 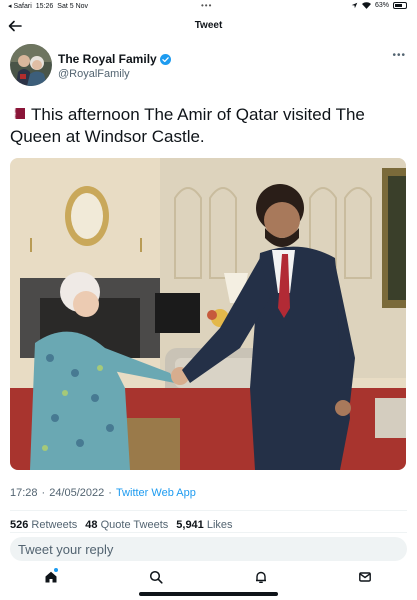 I want to click on home-badge-dot, so click(x=56, y=570).